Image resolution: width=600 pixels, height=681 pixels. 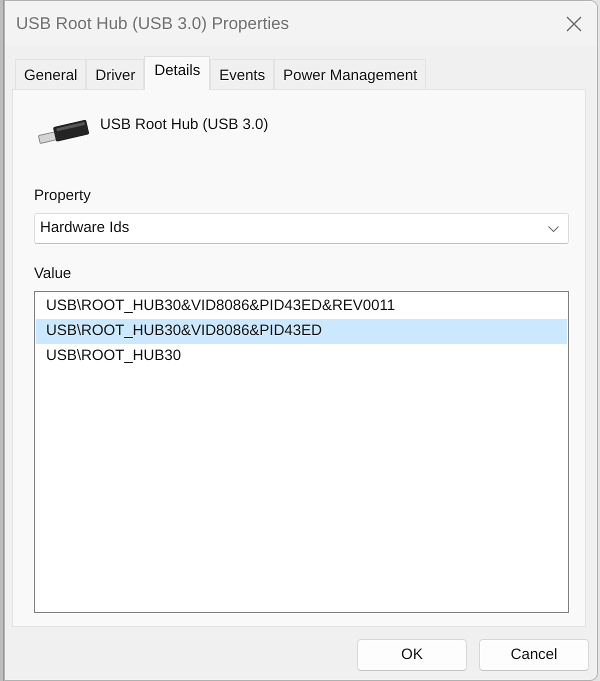 I want to click on usb-plug-icon, so click(x=63, y=131).